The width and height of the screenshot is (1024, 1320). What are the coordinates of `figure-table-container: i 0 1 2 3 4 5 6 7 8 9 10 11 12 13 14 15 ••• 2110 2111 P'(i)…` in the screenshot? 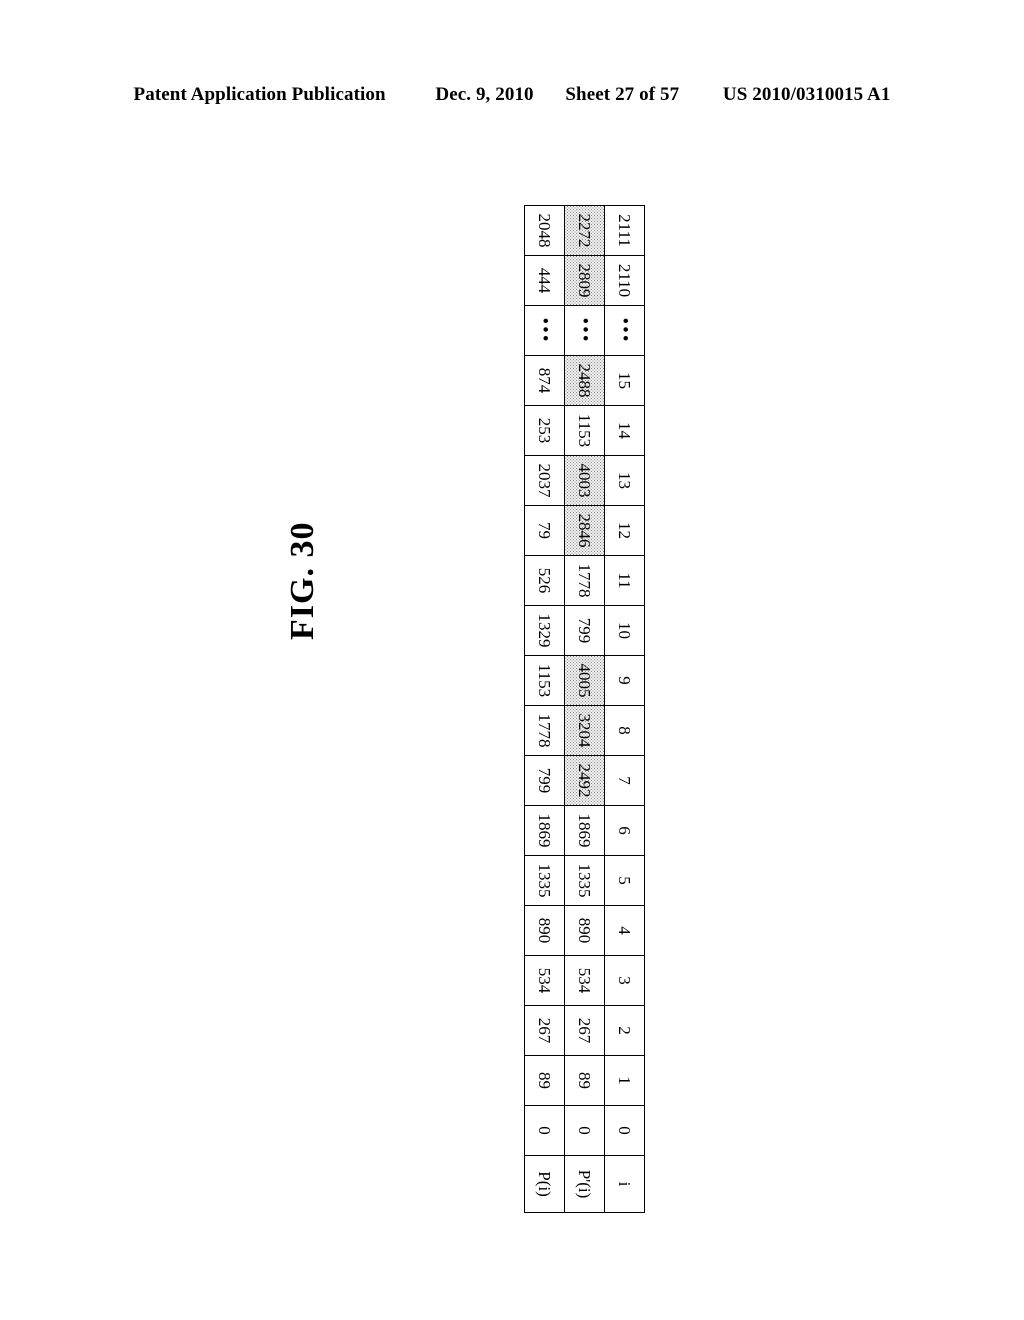 It's located at (584, 709).